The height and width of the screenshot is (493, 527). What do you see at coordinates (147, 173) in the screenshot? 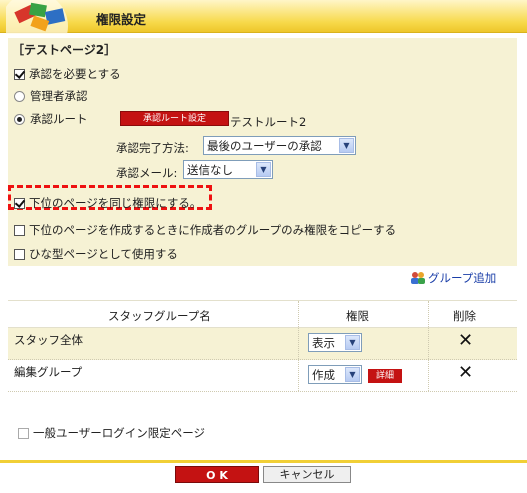
I see `approval-mail-label: 承認メール:` at bounding box center [147, 173].